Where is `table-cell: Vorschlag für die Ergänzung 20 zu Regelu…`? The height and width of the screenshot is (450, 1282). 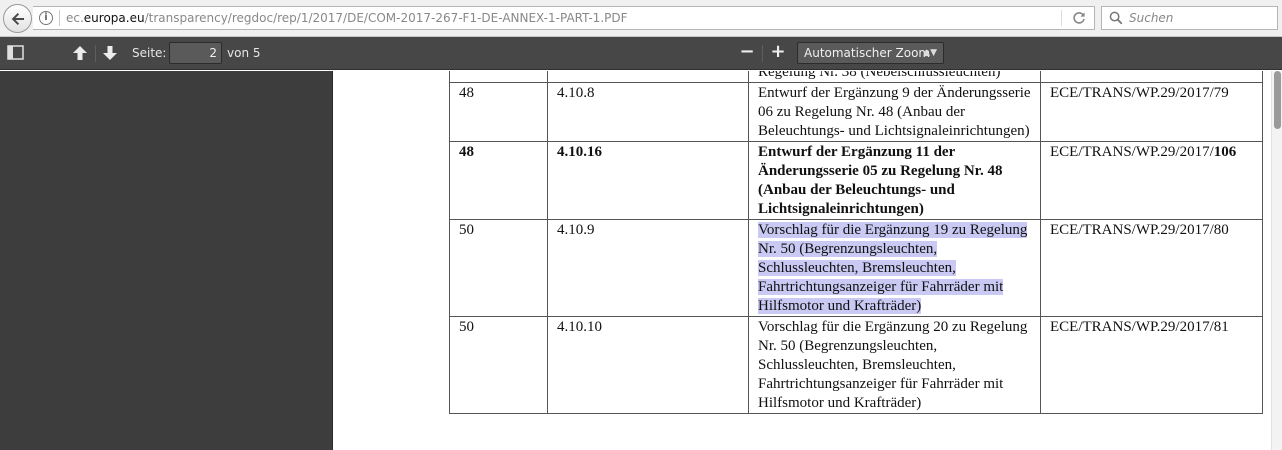 table-cell: Vorschlag für die Ergänzung 20 zu Regelu… is located at coordinates (894, 365).